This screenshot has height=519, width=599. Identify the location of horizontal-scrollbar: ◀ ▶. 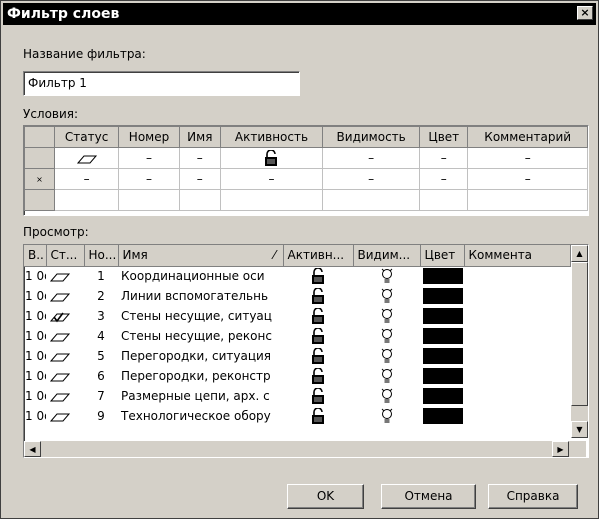
(305, 449).